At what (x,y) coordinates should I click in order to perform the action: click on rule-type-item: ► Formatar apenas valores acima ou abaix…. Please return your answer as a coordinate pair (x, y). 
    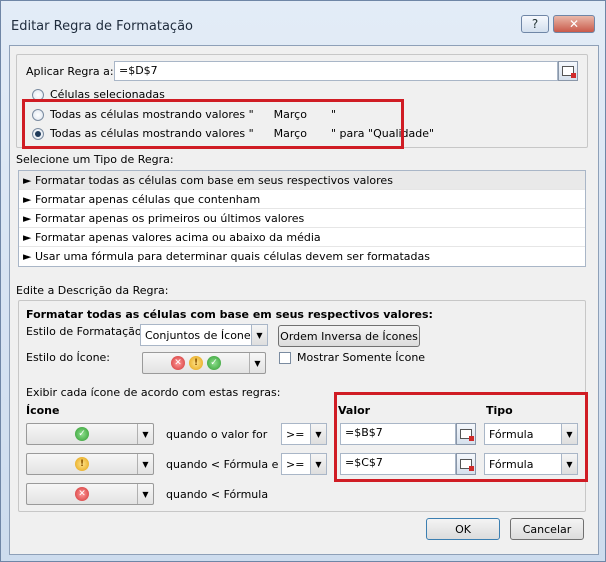
    Looking at the image, I should click on (302, 237).